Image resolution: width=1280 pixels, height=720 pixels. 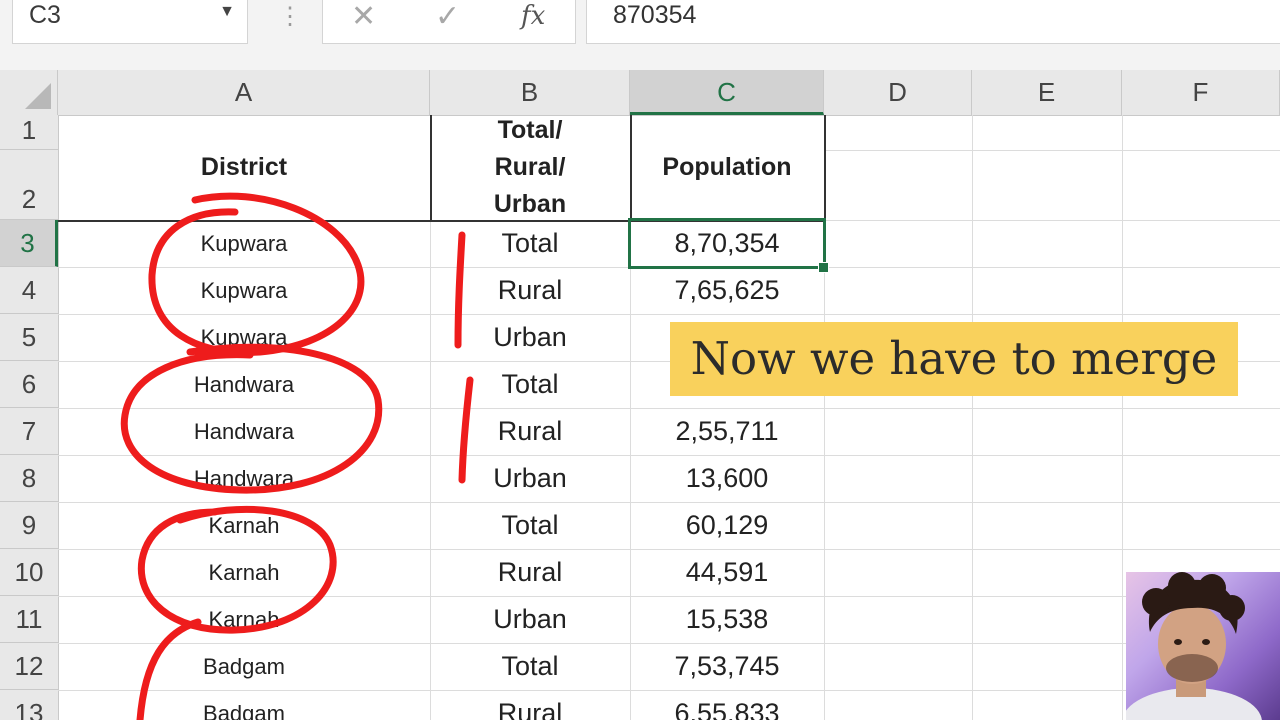 I want to click on drag-handle-icon: ⋮, so click(x=290, y=16).